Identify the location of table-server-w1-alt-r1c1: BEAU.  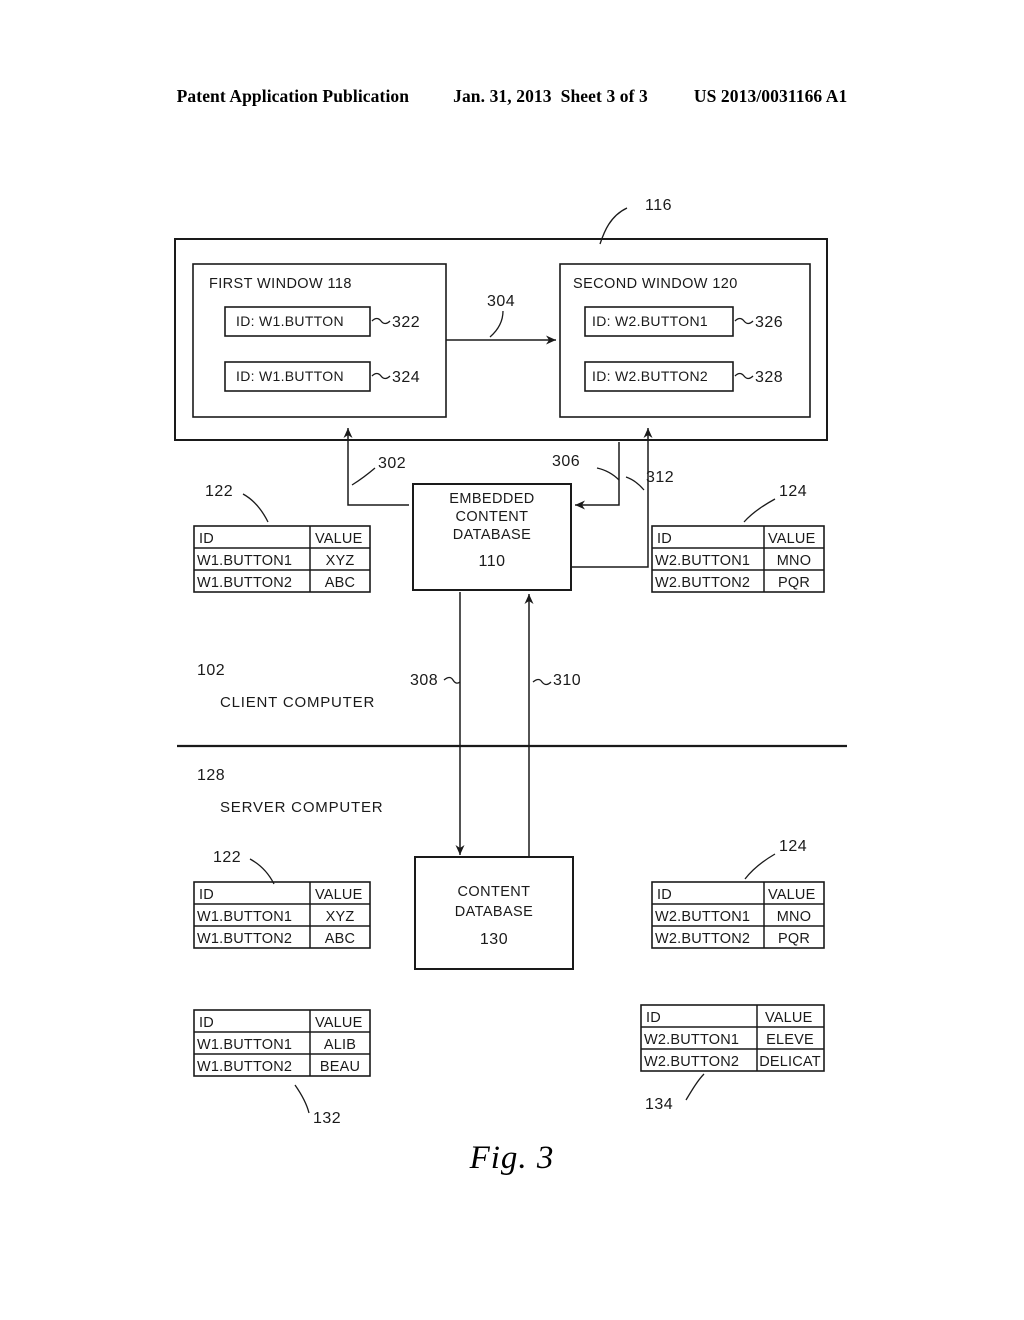
(340, 1067).